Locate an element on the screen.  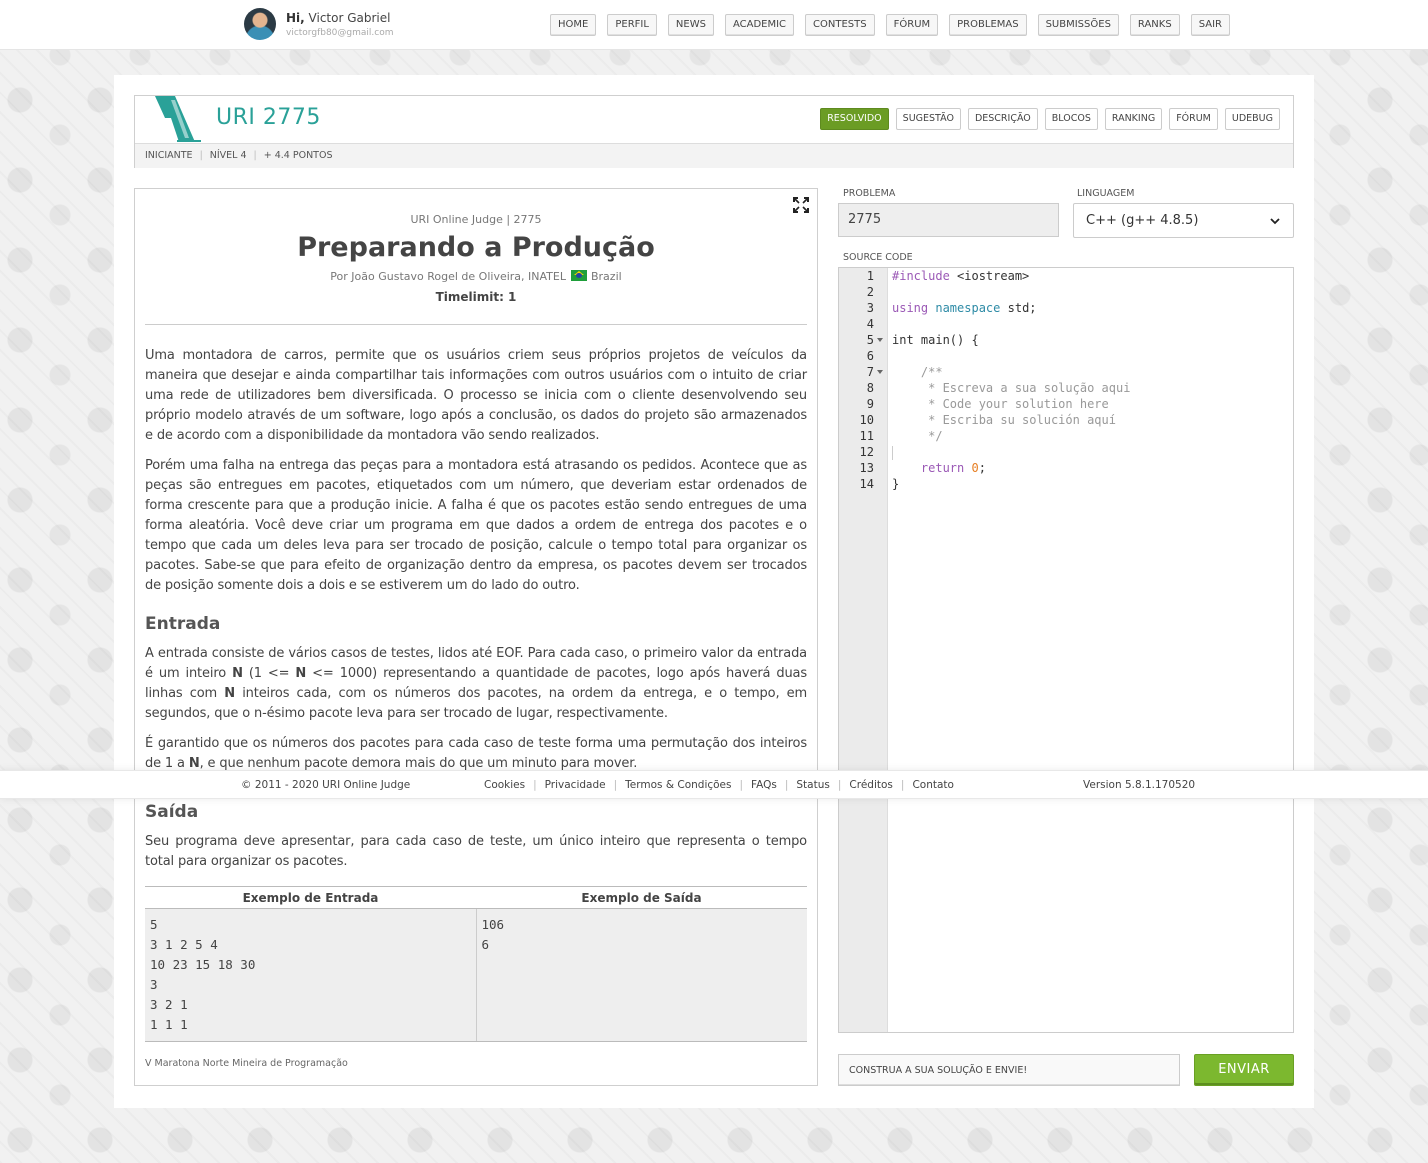
divider is located at coordinates (476, 324).